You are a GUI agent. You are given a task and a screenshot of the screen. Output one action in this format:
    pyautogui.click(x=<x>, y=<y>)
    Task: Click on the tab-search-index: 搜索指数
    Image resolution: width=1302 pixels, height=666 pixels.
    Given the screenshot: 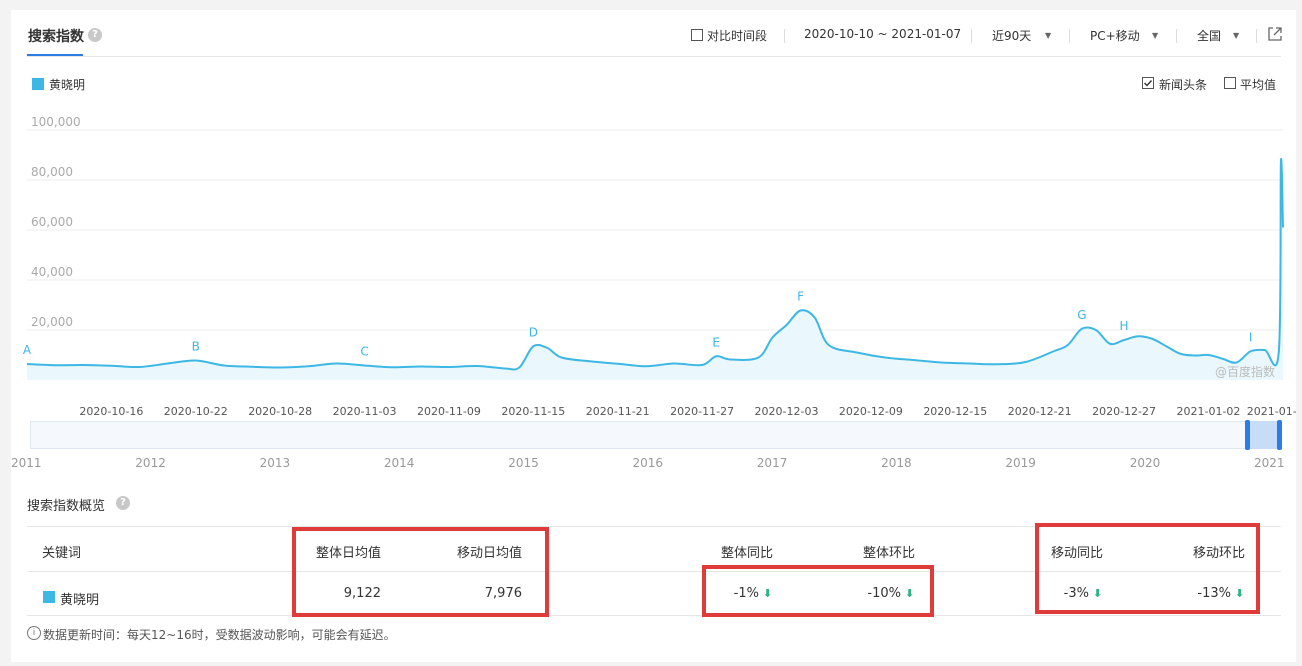 What is the action you would take?
    pyautogui.click(x=56, y=36)
    